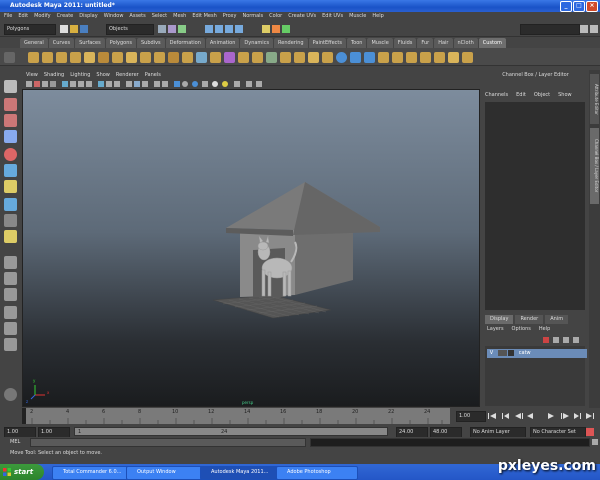  What do you see at coordinates (222, 43) in the screenshot?
I see `shelf-tab-animation: Animation` at bounding box center [222, 43].